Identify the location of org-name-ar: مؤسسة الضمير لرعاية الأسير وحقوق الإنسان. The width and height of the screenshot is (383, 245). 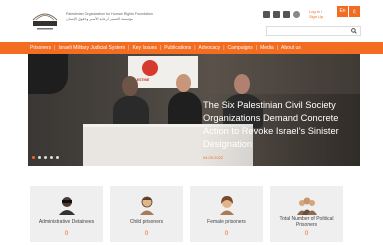
(100, 19).